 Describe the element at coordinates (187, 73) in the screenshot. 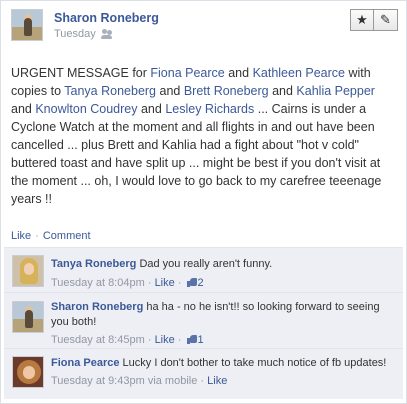

I see `tag-fiona-pearce: Fiona Pearce` at that location.